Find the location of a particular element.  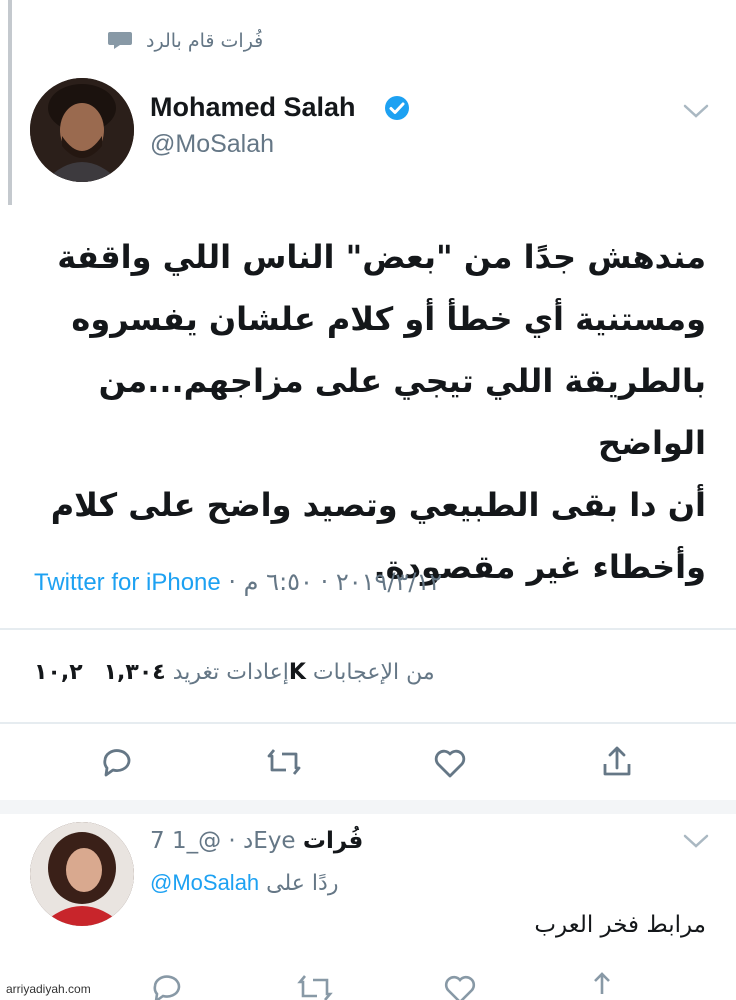

replying-to-mention: @MoSalah is located at coordinates (204, 882).